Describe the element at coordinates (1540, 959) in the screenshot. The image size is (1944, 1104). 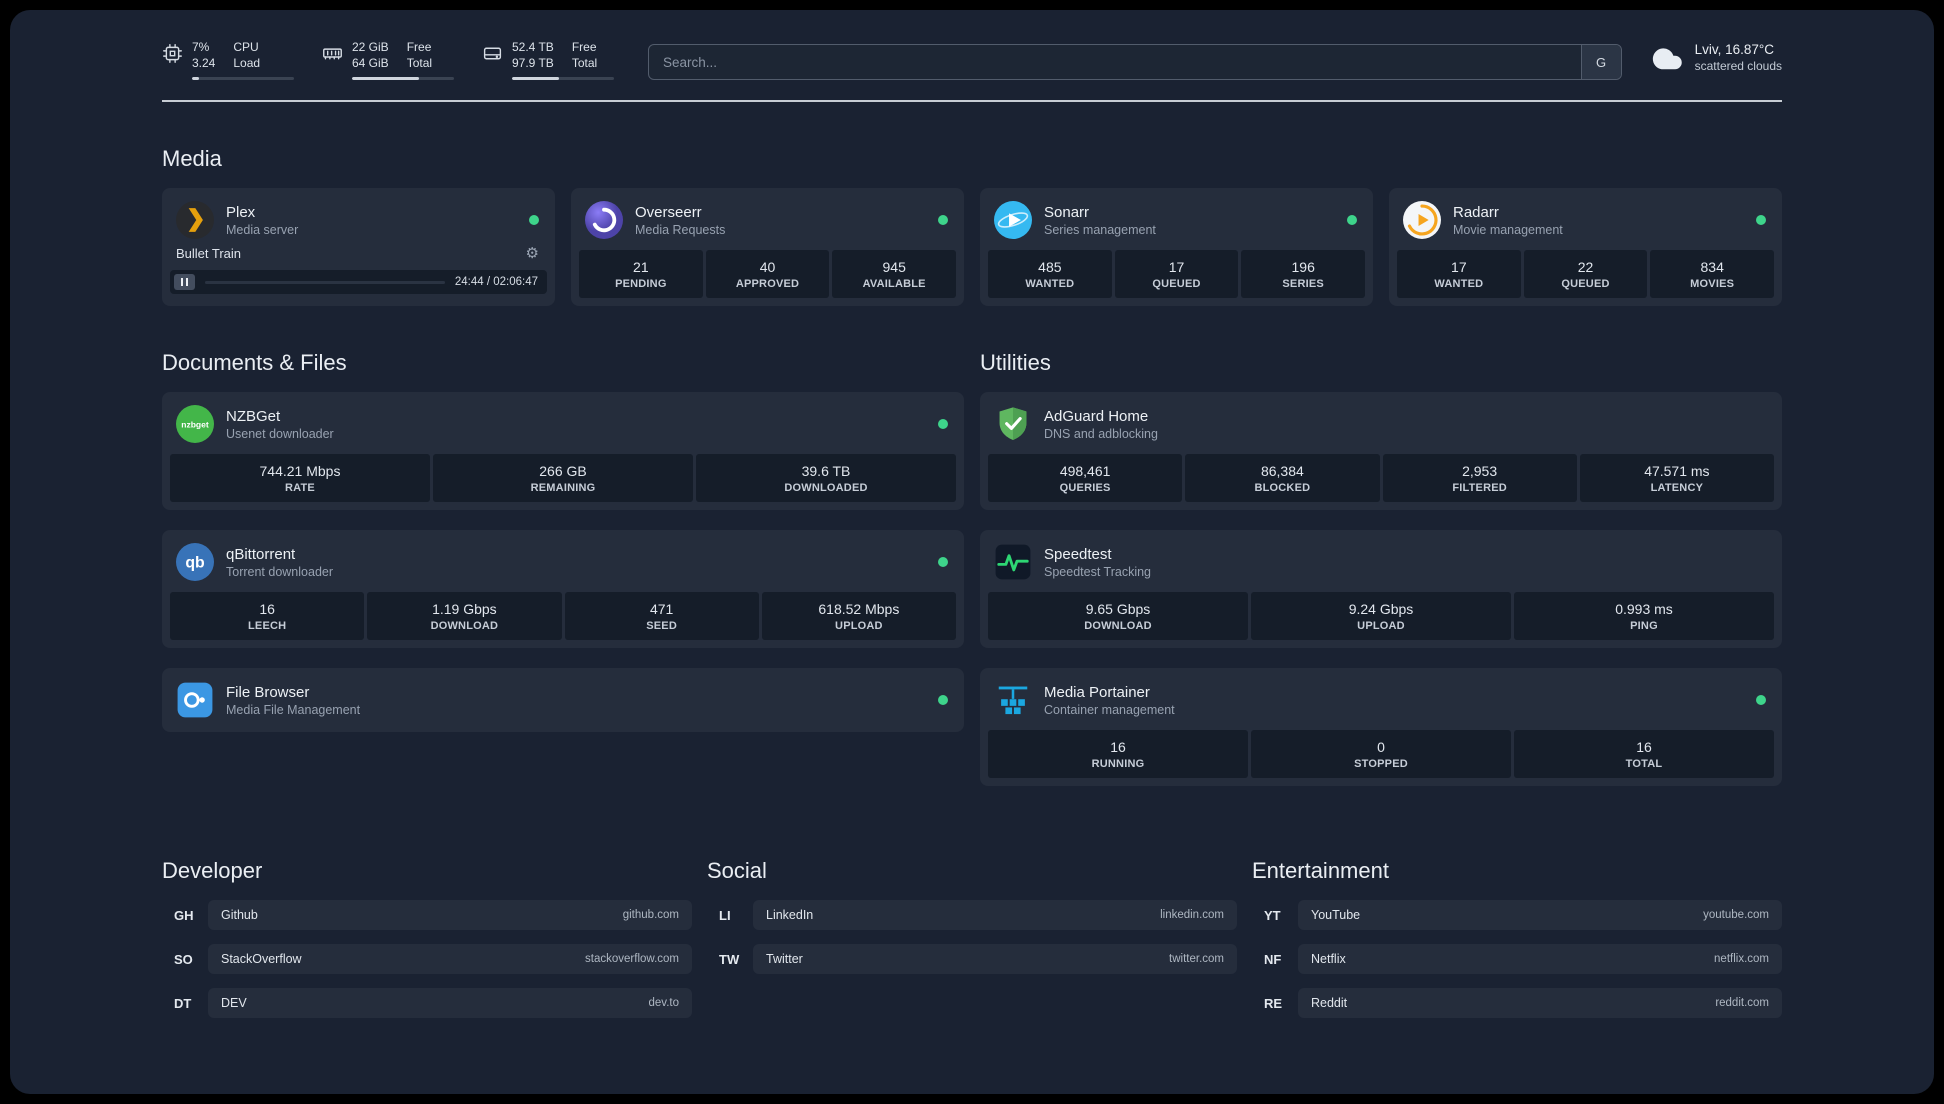
I see `bookmark-link-netflix: Netflix netflix.com` at that location.